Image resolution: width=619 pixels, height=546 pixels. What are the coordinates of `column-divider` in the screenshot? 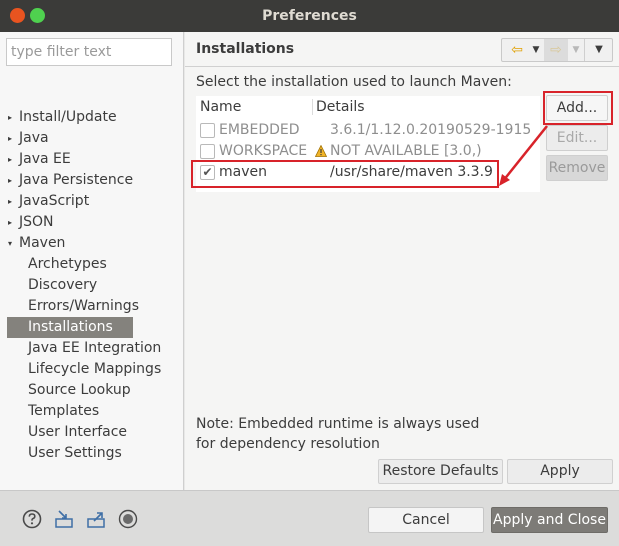 It's located at (312, 107).